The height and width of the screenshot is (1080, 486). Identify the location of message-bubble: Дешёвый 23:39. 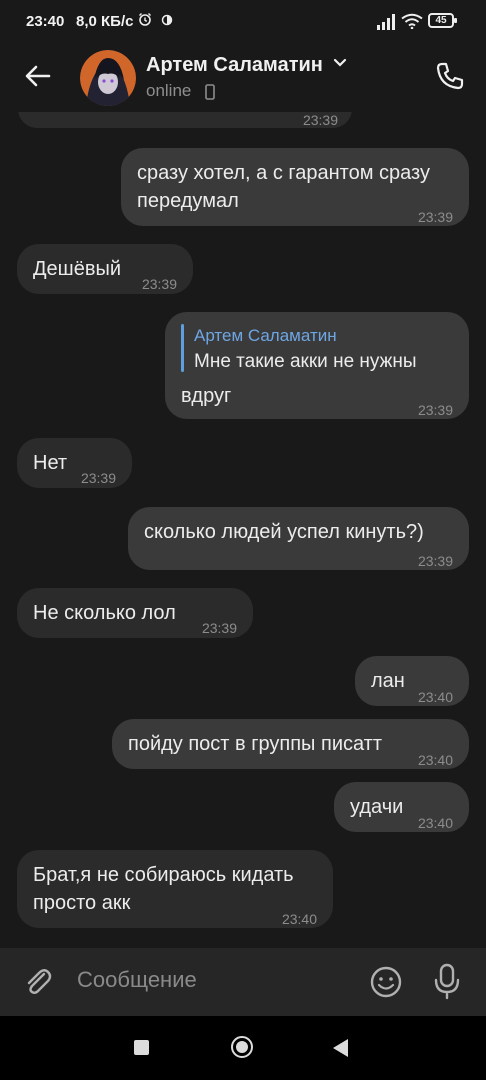
(105, 269).